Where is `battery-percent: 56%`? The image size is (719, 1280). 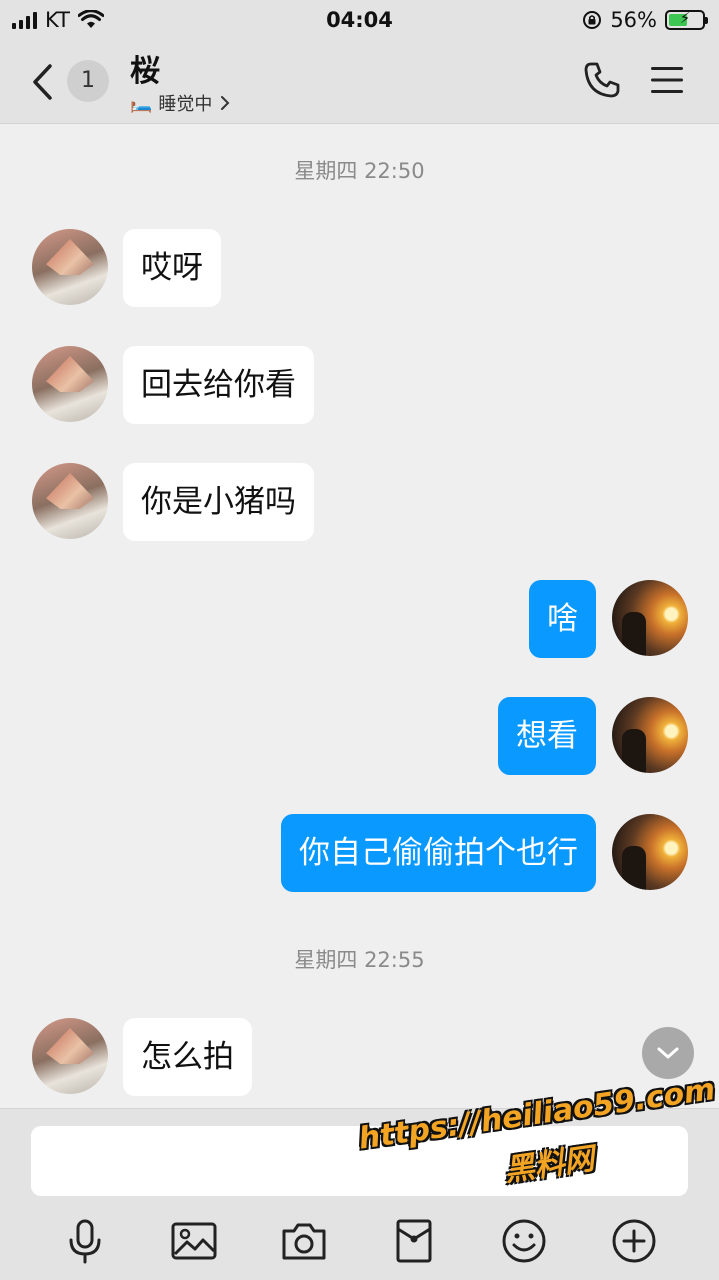 battery-percent: 56% is located at coordinates (633, 20).